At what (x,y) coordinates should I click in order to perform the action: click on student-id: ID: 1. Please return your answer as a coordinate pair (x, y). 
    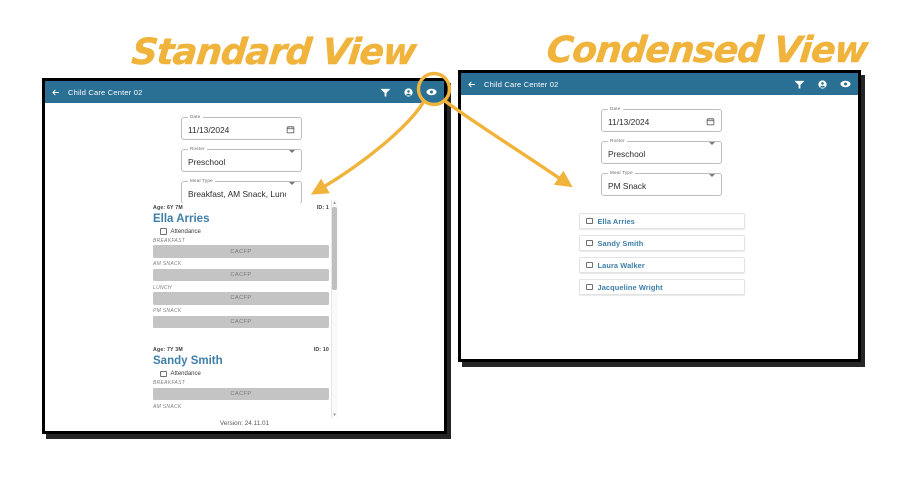
    Looking at the image, I should click on (322, 208).